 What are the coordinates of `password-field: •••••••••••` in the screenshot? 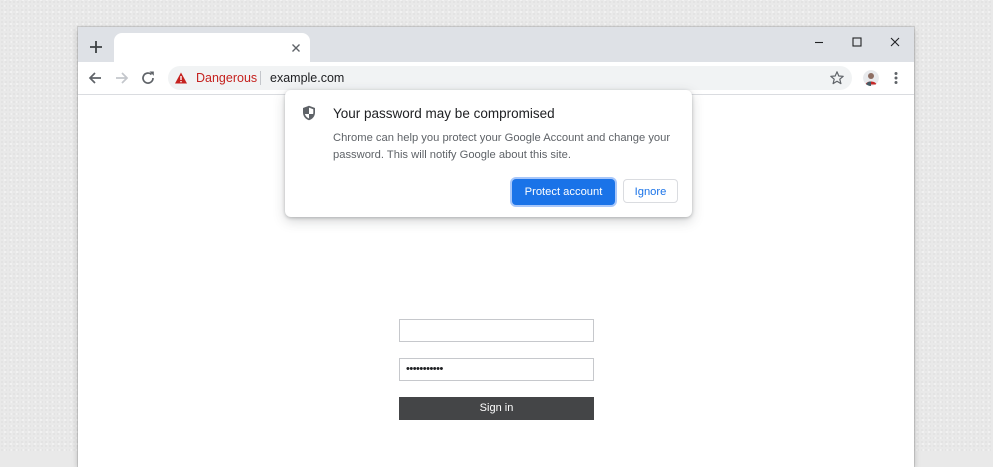 It's located at (496, 369).